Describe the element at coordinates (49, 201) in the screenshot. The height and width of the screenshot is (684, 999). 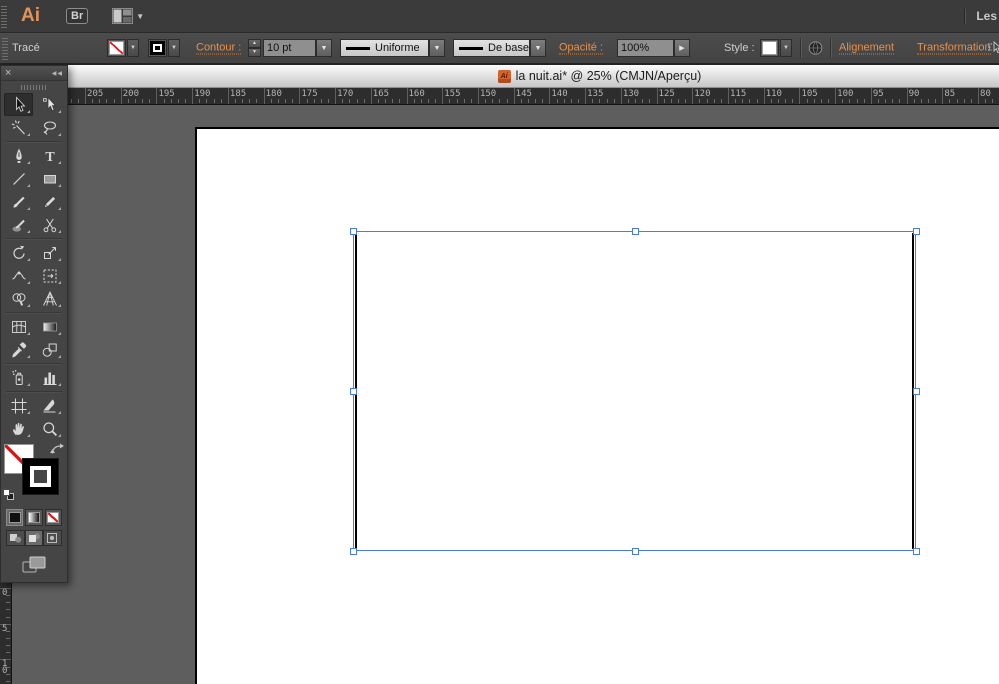
I see `tool-pencil` at that location.